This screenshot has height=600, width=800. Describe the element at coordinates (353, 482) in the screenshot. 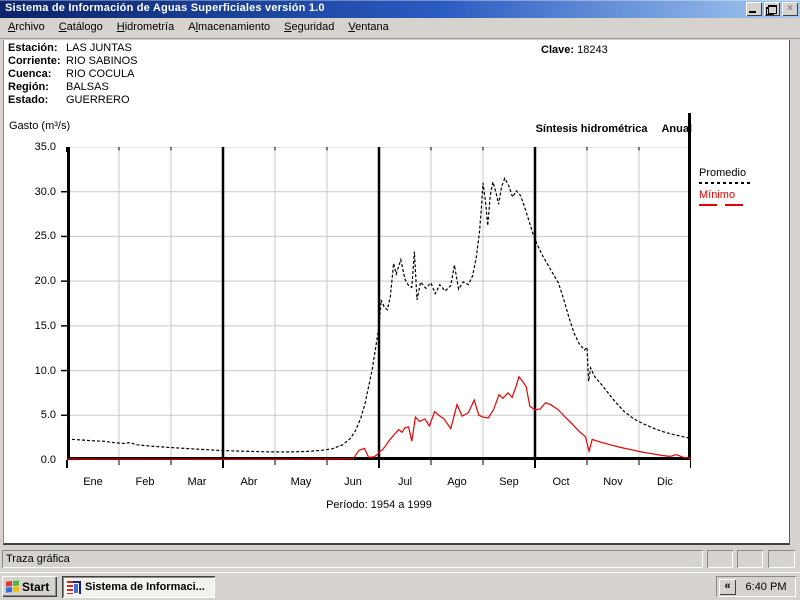

I see `x-tick-label: Jun` at that location.